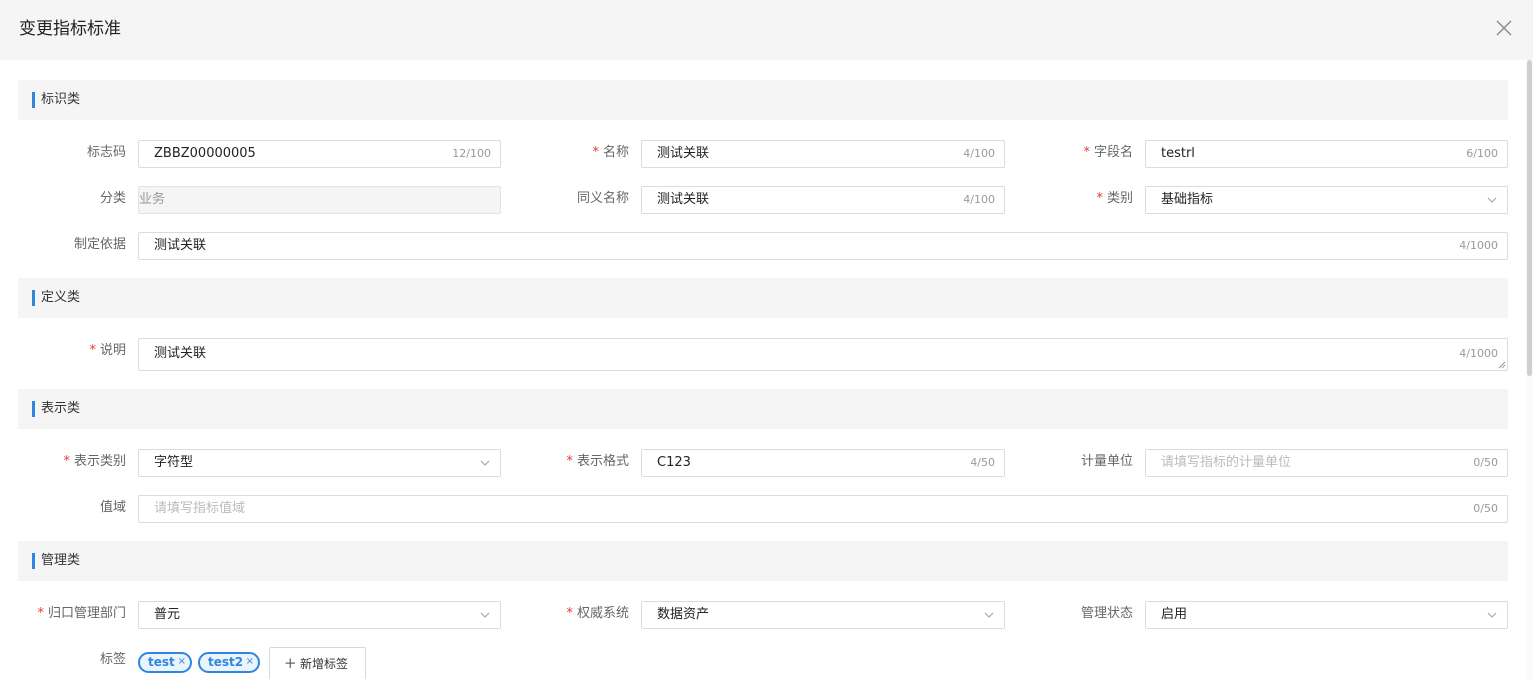 The height and width of the screenshot is (679, 1533). What do you see at coordinates (1178, 153) in the screenshot?
I see `field-name-value: testrl` at bounding box center [1178, 153].